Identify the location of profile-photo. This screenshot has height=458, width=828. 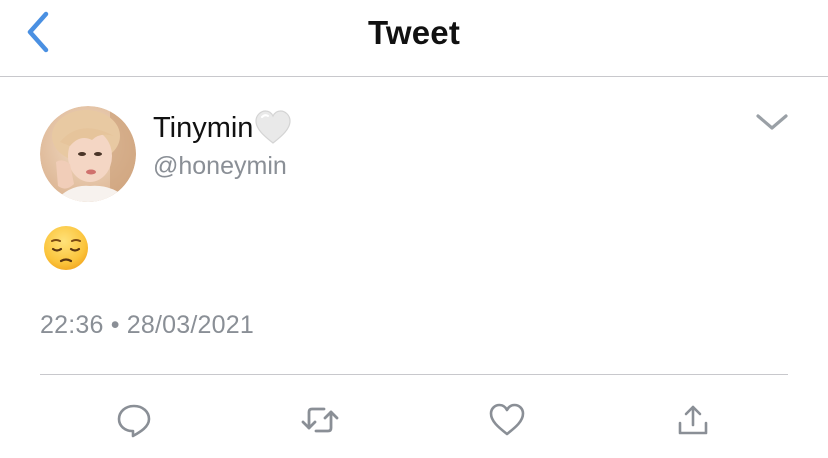
(88, 154).